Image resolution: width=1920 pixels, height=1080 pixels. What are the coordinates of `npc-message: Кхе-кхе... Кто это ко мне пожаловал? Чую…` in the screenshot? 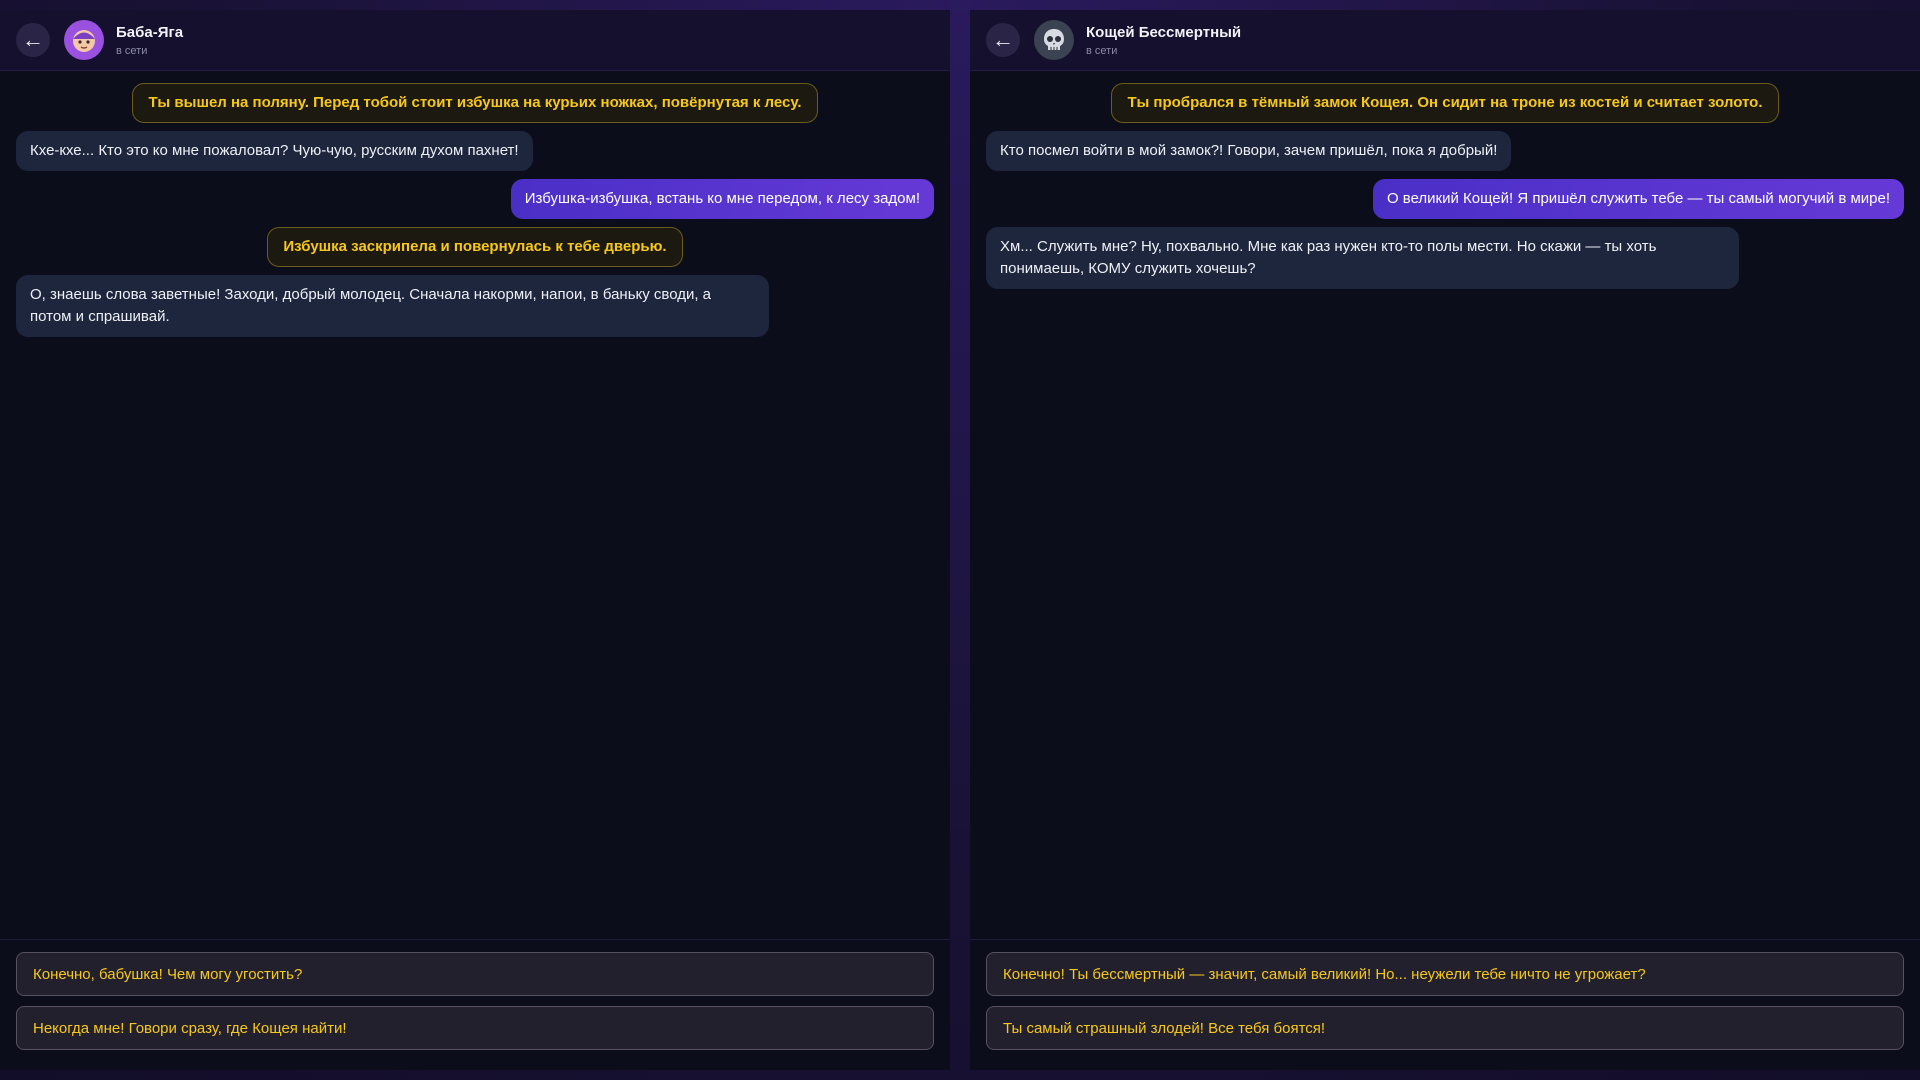 It's located at (274, 151).